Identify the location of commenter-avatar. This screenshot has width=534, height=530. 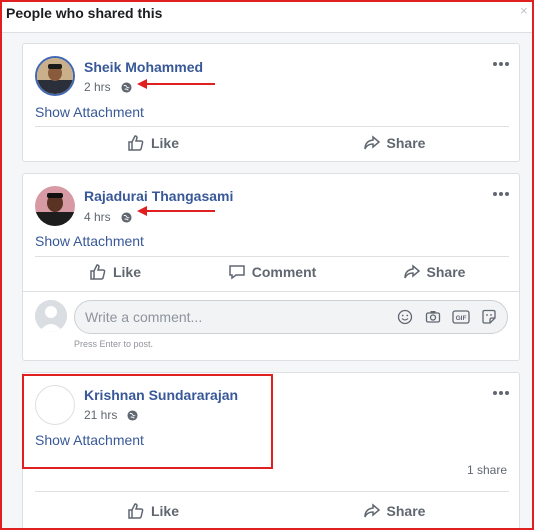
(51, 316).